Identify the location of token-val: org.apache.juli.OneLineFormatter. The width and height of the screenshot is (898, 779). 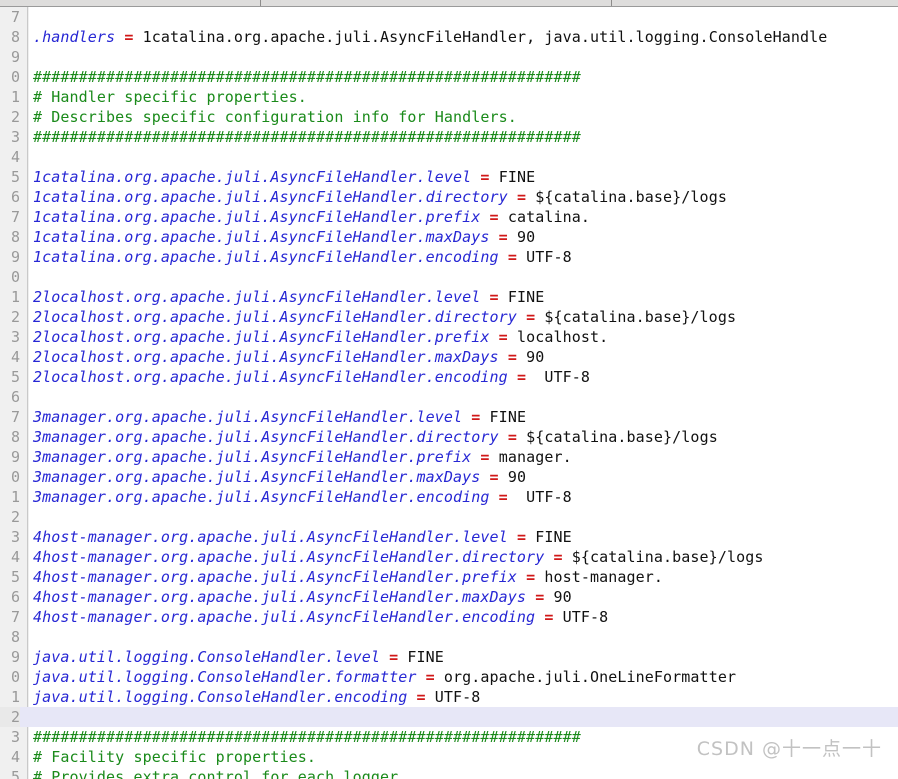
(585, 677).